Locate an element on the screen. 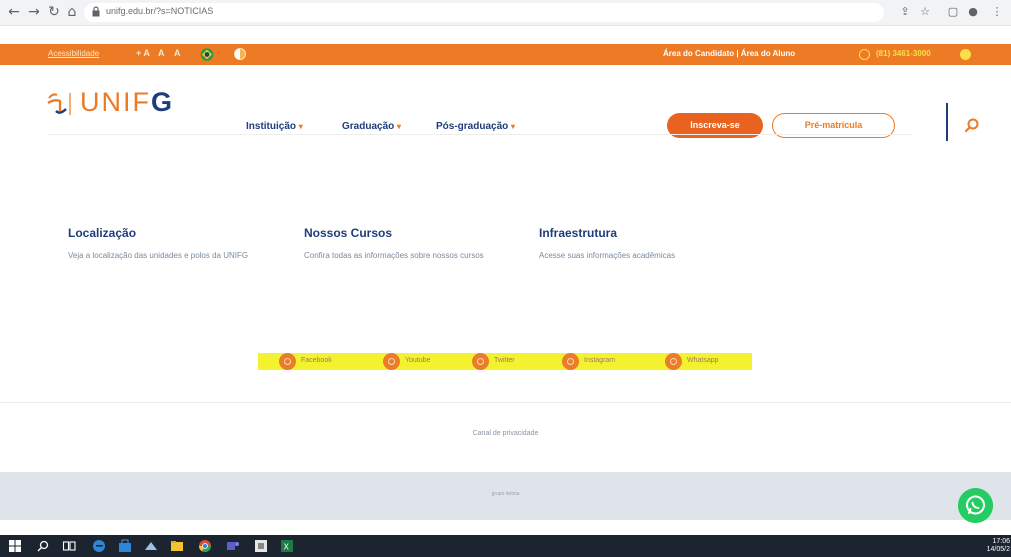 Image resolution: width=1011 pixels, height=557 pixels. privacy-channel-link: Canal de privacidade is located at coordinates (505, 433).